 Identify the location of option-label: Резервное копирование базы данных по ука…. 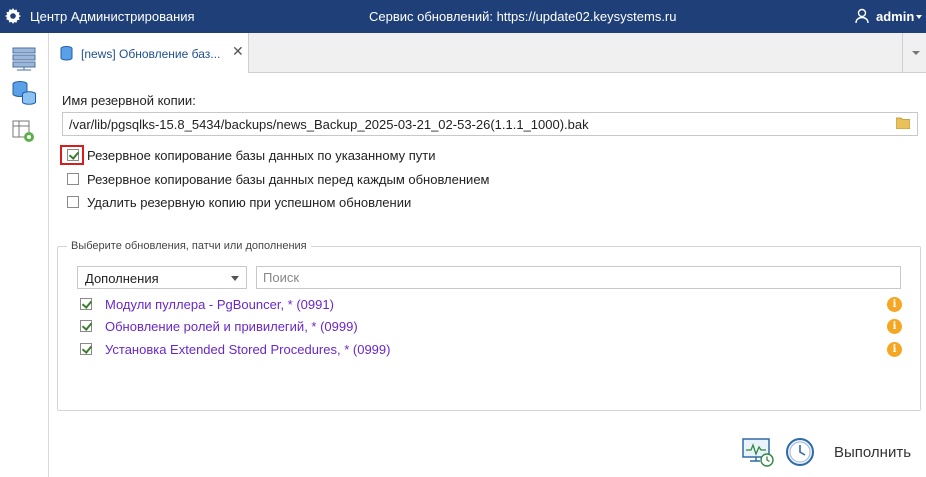
(261, 155).